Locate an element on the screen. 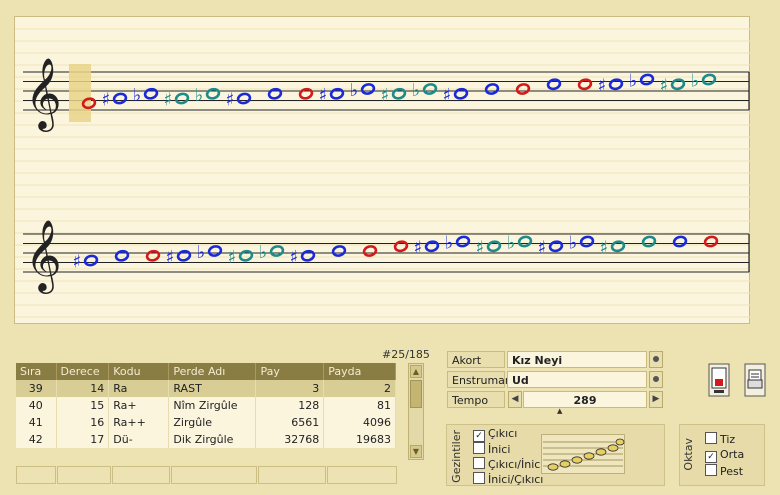 The width and height of the screenshot is (780, 495). table-row: 39 14 Ra RAST 3 2 is located at coordinates (206, 388).